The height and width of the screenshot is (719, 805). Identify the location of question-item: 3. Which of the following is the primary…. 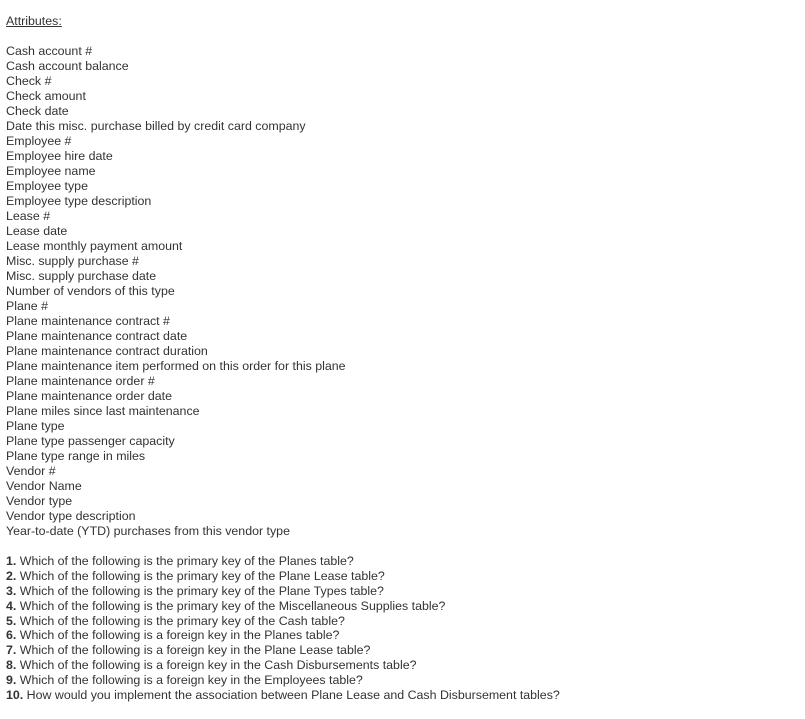
(405, 591).